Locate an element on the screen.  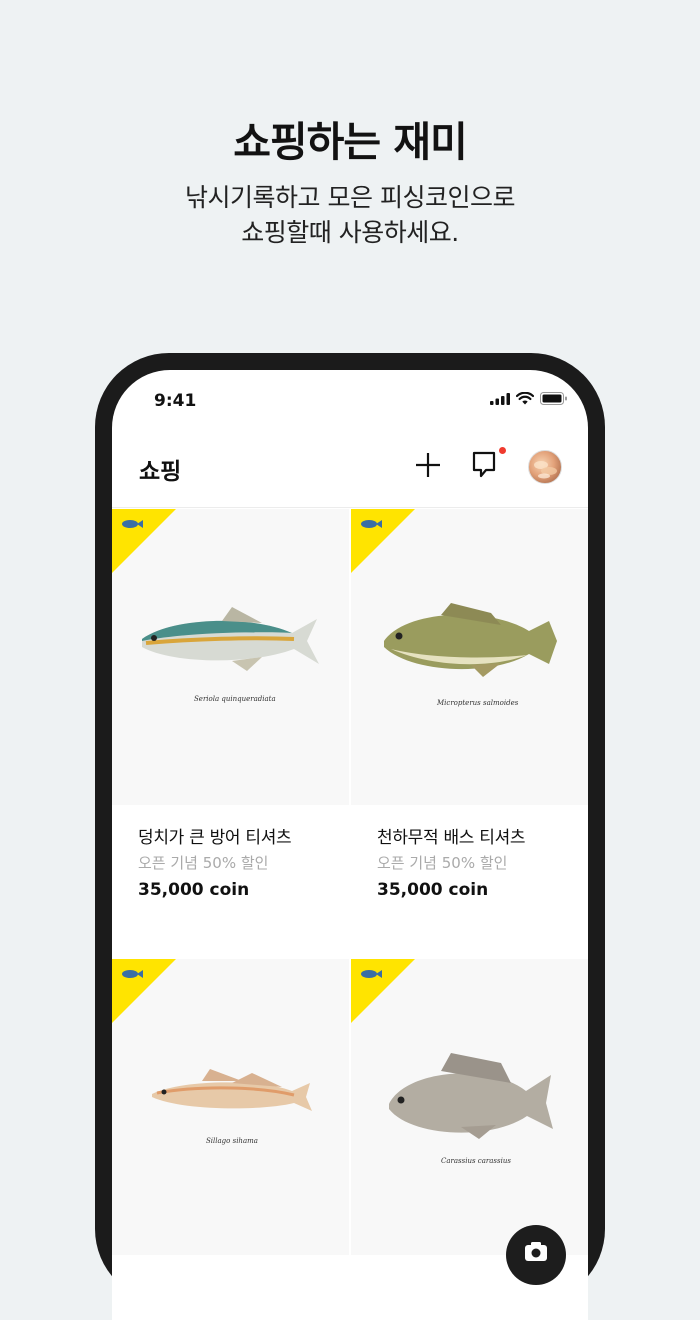
wifi-icon is located at coordinates (525, 398).